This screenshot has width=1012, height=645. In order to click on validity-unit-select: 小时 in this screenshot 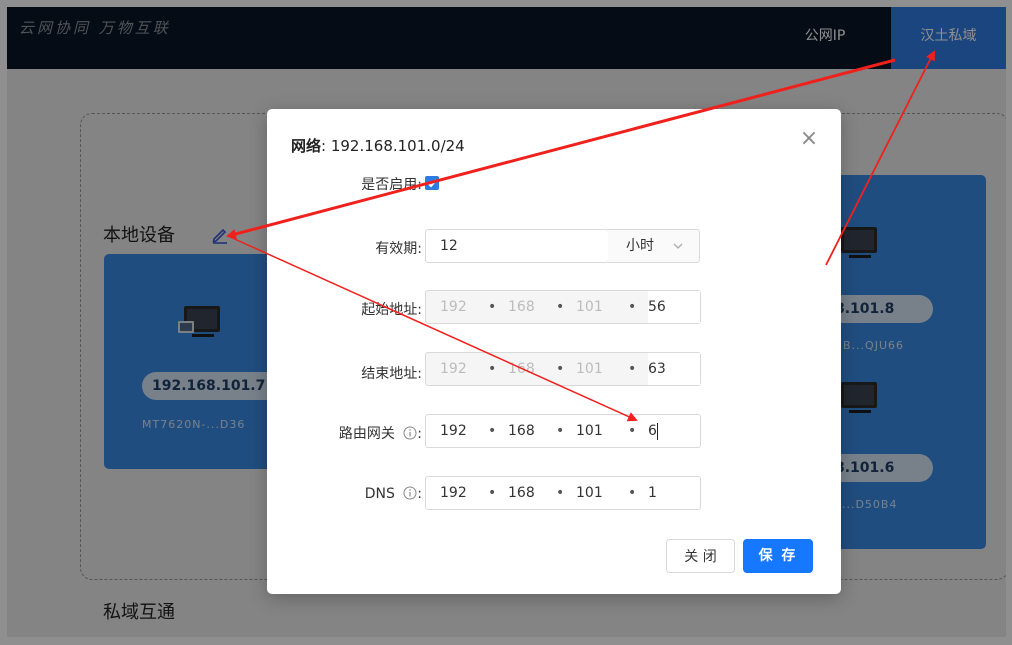, I will do `click(654, 246)`.